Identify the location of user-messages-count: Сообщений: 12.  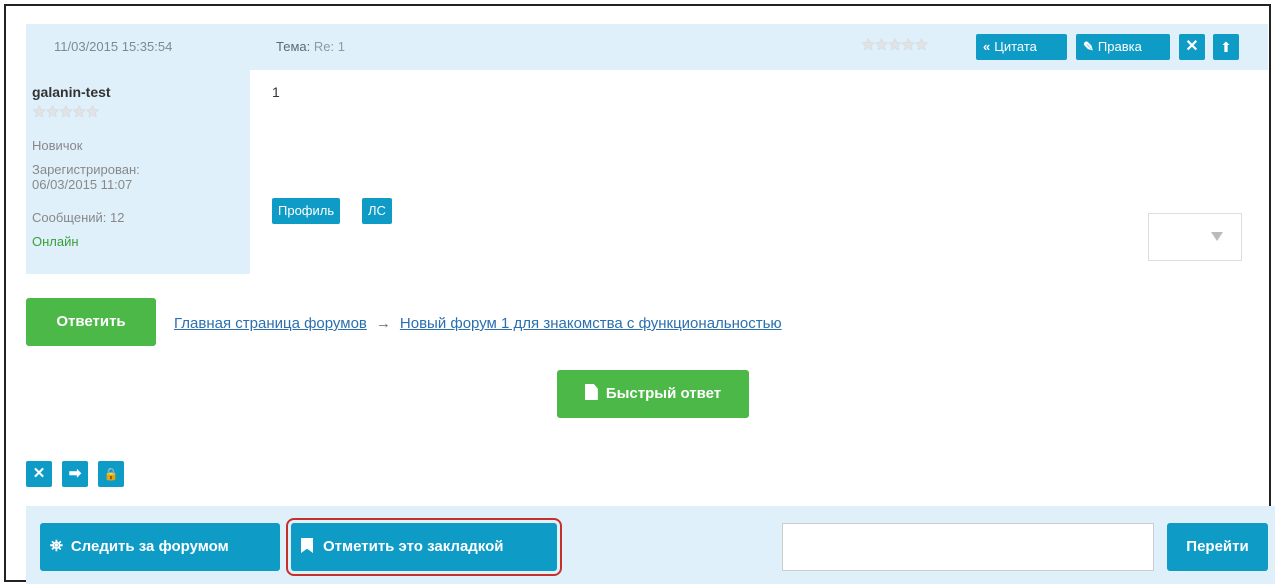
(78, 217).